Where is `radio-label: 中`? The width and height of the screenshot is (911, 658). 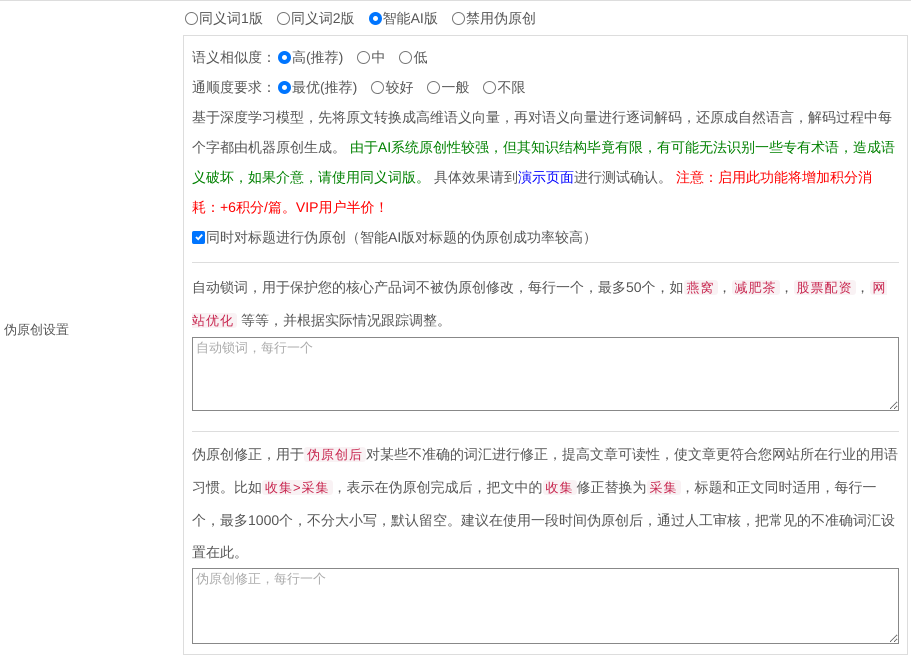 radio-label: 中 is located at coordinates (378, 57).